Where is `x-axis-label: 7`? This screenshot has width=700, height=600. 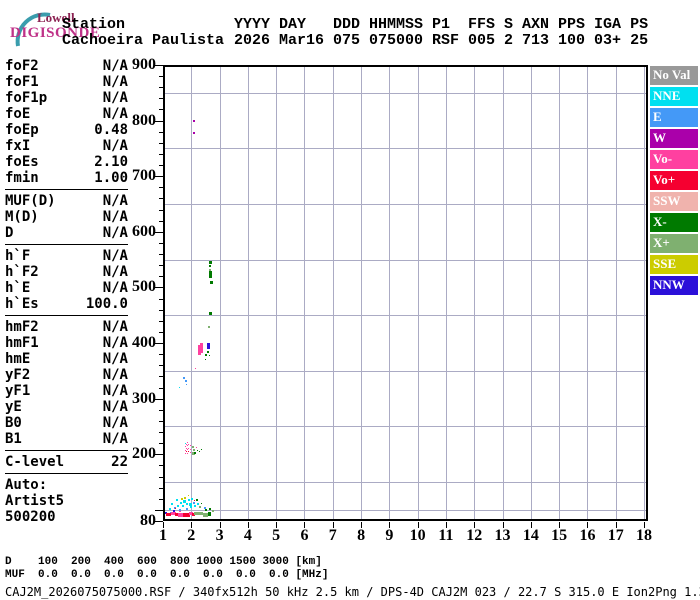 x-axis-label: 7 is located at coordinates (332, 535).